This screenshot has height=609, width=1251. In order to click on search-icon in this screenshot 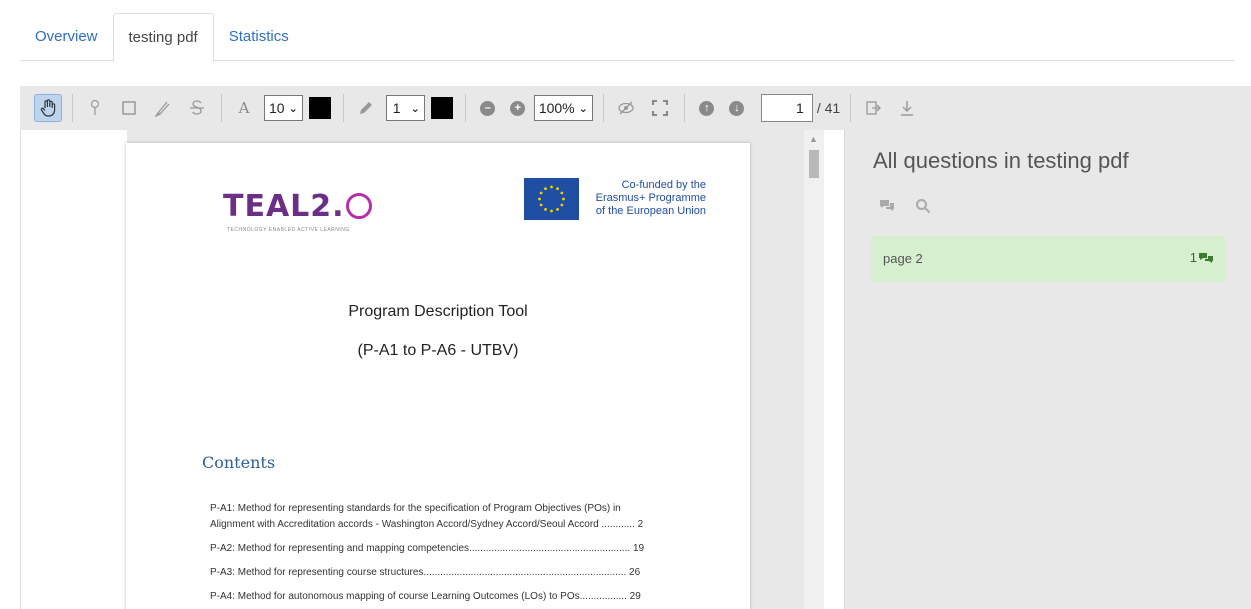, I will do `click(923, 206)`.